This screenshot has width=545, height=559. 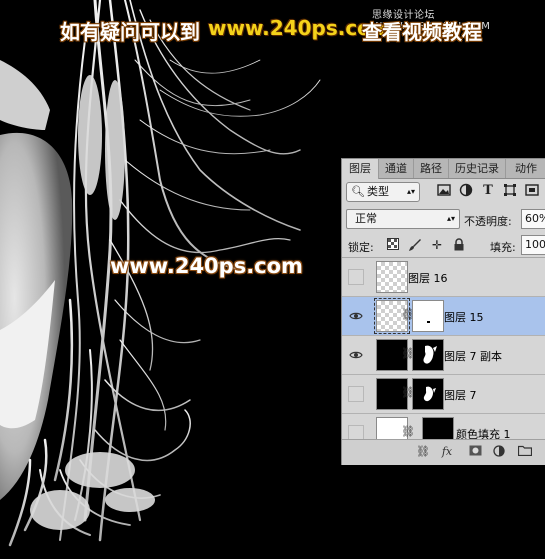 I want to click on tab-actions: 动作, so click(x=525, y=168).